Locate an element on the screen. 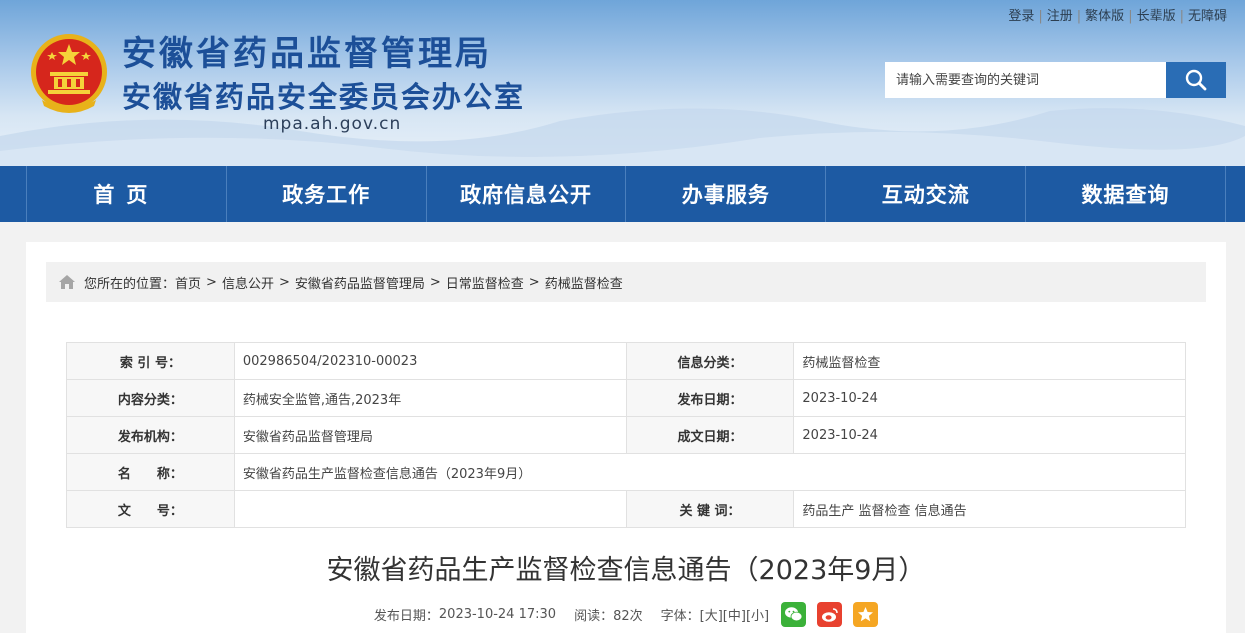  breadcrumb-item-info-public: 信息公开 is located at coordinates (248, 282).